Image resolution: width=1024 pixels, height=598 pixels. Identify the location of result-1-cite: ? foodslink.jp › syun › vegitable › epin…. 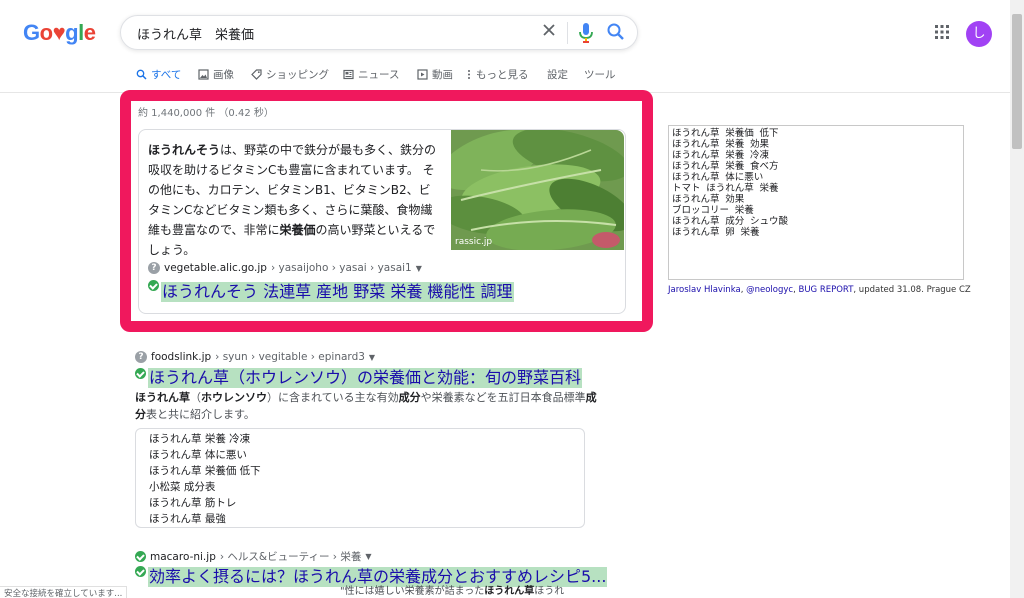
(255, 357).